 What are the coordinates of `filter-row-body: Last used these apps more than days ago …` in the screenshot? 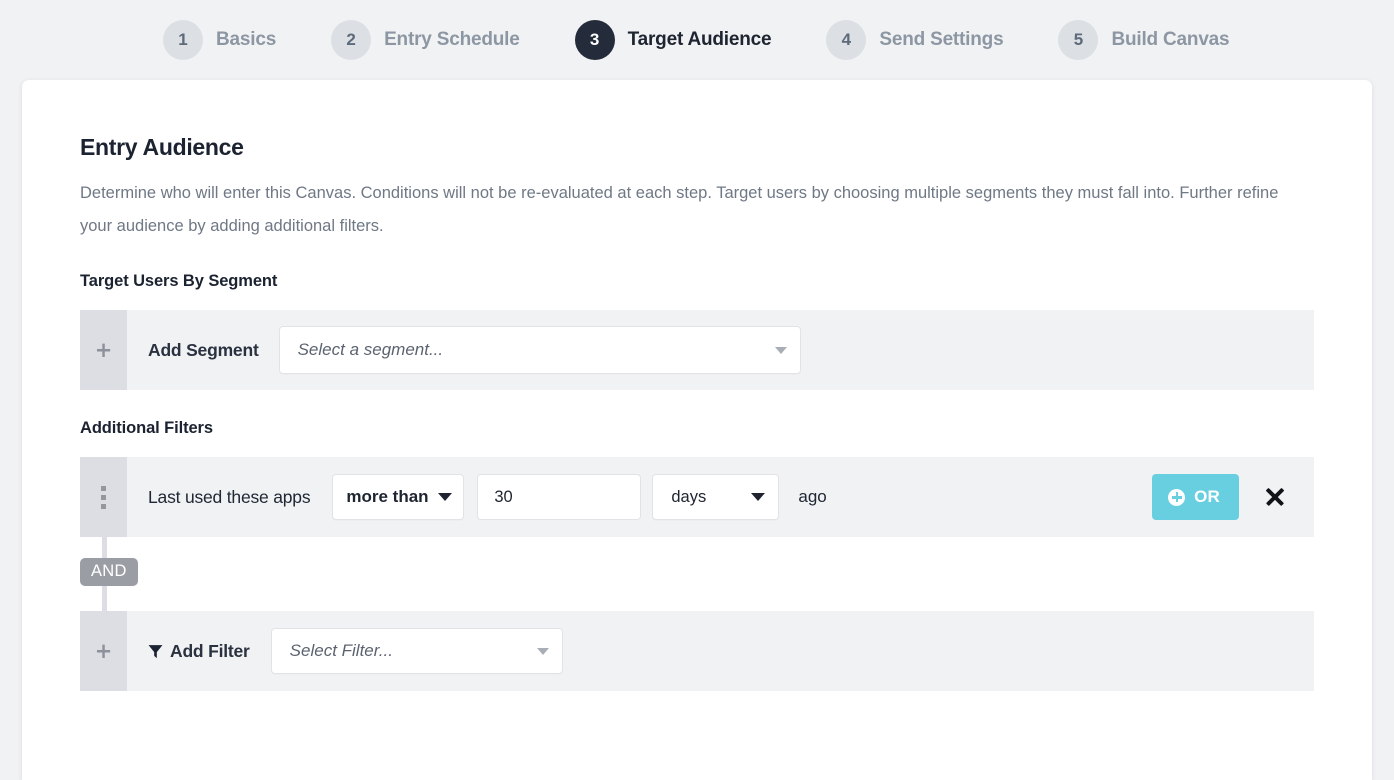 It's located at (720, 497).